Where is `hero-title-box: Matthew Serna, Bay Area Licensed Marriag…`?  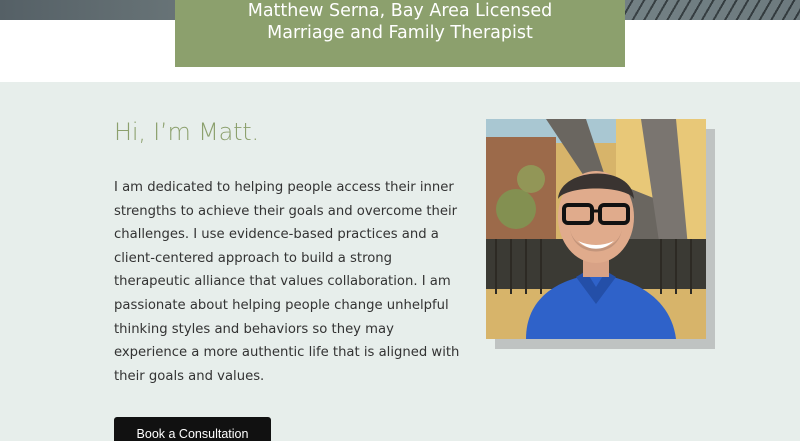 hero-title-box: Matthew Serna, Bay Area Licensed Marriag… is located at coordinates (400, 33).